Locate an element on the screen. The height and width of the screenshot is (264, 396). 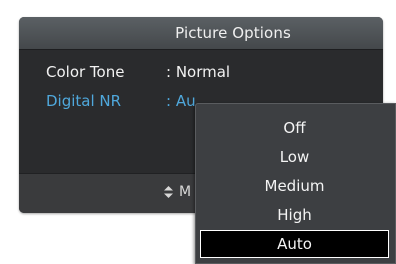
up-down-arrows-icon is located at coordinates (168, 192).